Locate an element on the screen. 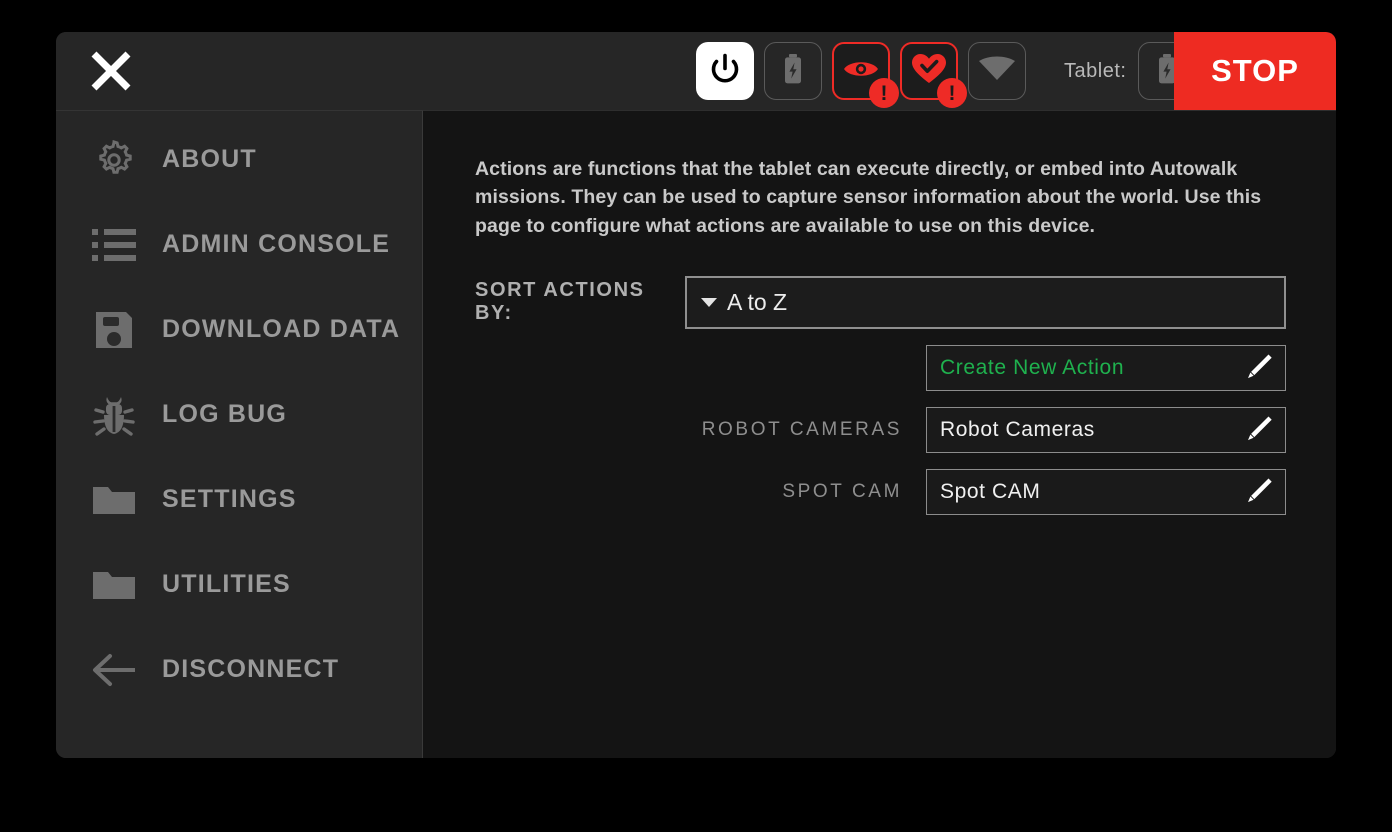 The image size is (1392, 832). gear-icon is located at coordinates (114, 160).